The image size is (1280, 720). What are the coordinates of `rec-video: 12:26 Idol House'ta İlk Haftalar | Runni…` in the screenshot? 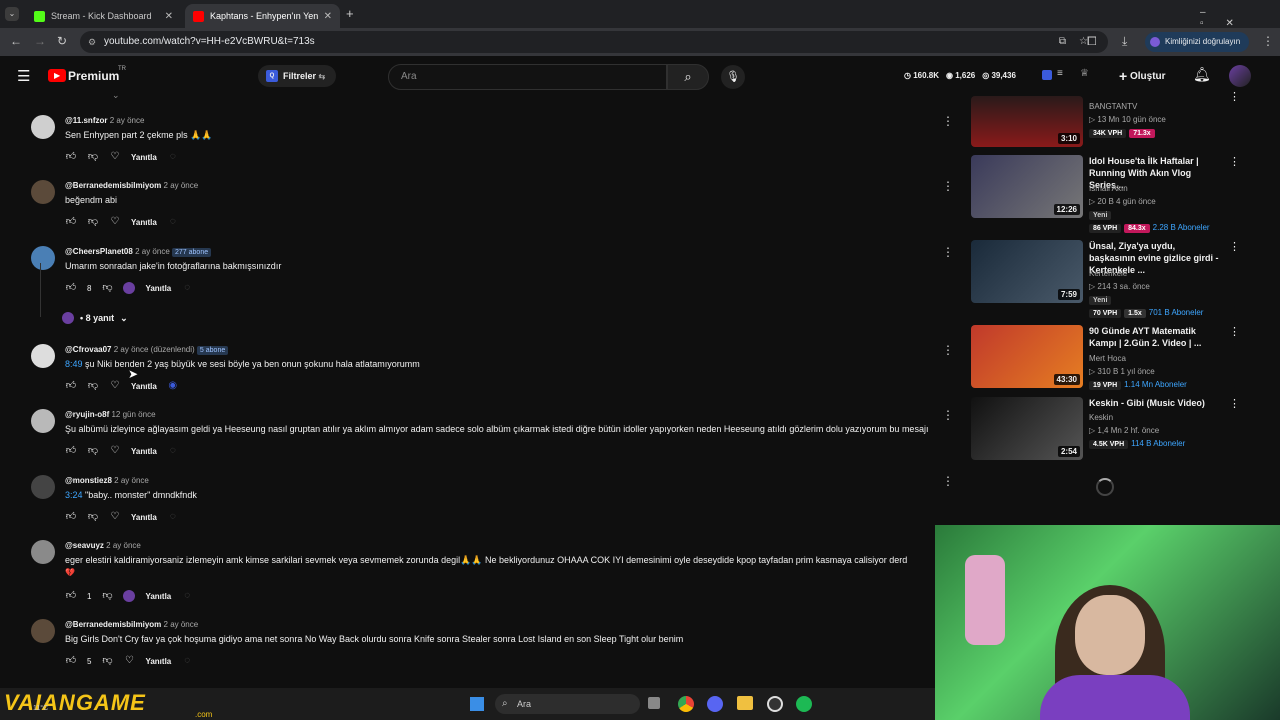 It's located at (1106, 196).